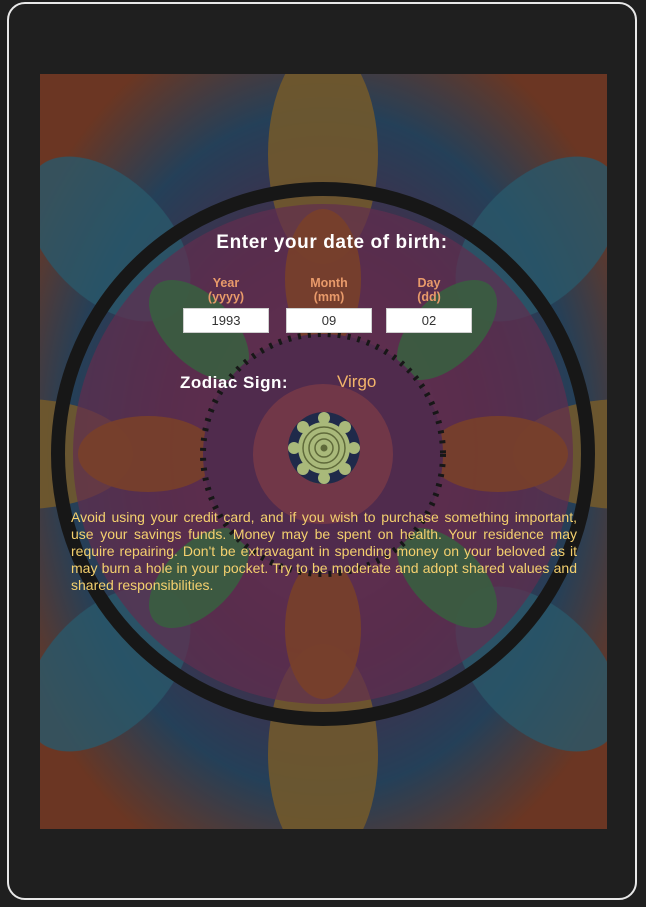  What do you see at coordinates (429, 320) in the screenshot?
I see `day-input` at bounding box center [429, 320].